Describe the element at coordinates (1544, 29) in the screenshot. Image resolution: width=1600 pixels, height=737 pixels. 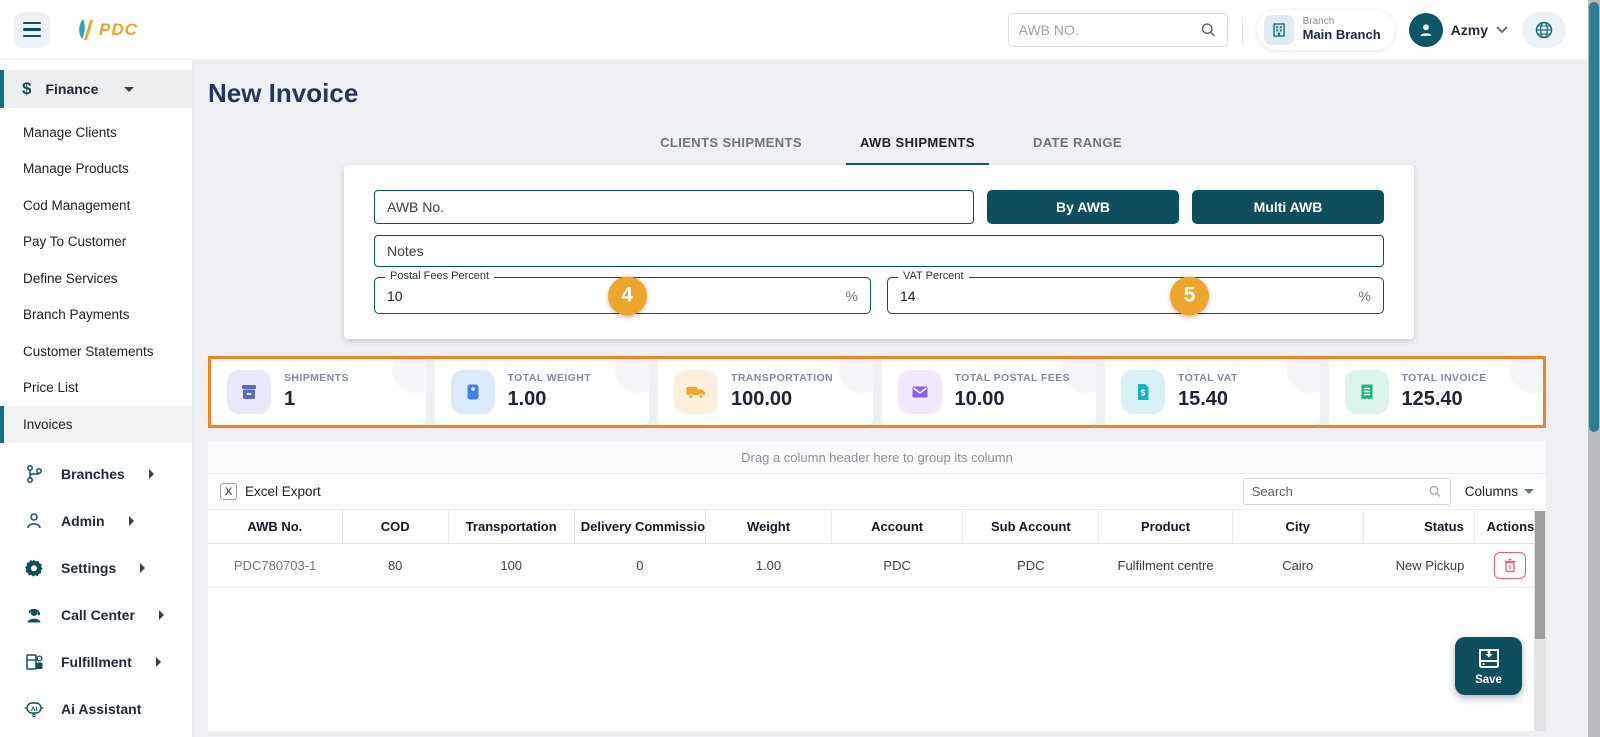
I see `language-globe-icon` at that location.